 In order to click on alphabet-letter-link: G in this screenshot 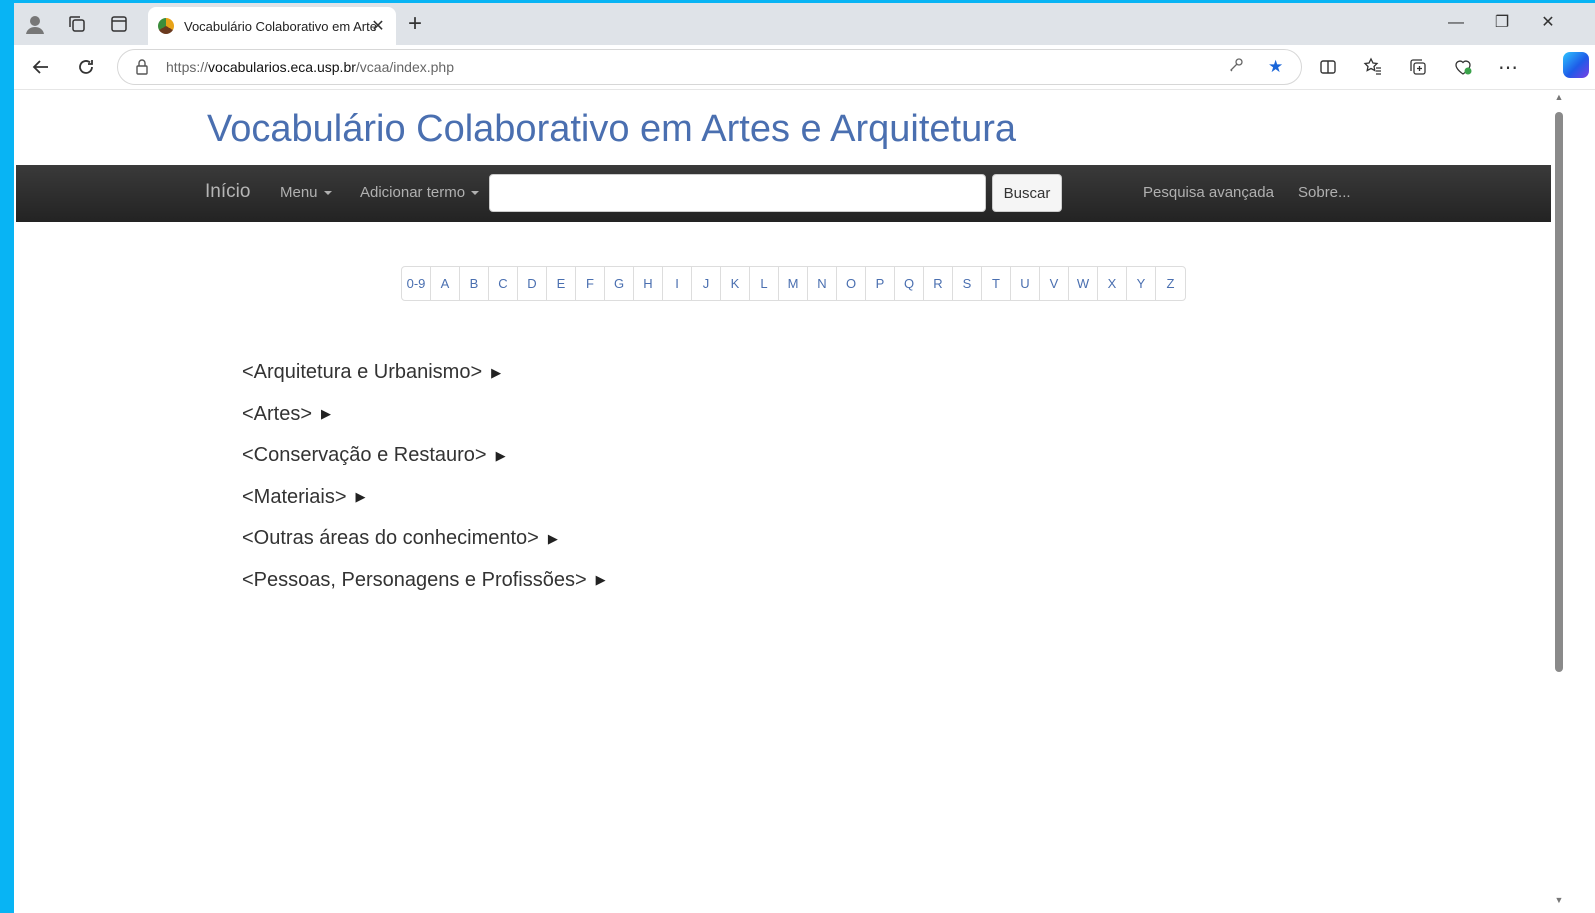, I will do `click(619, 283)`.